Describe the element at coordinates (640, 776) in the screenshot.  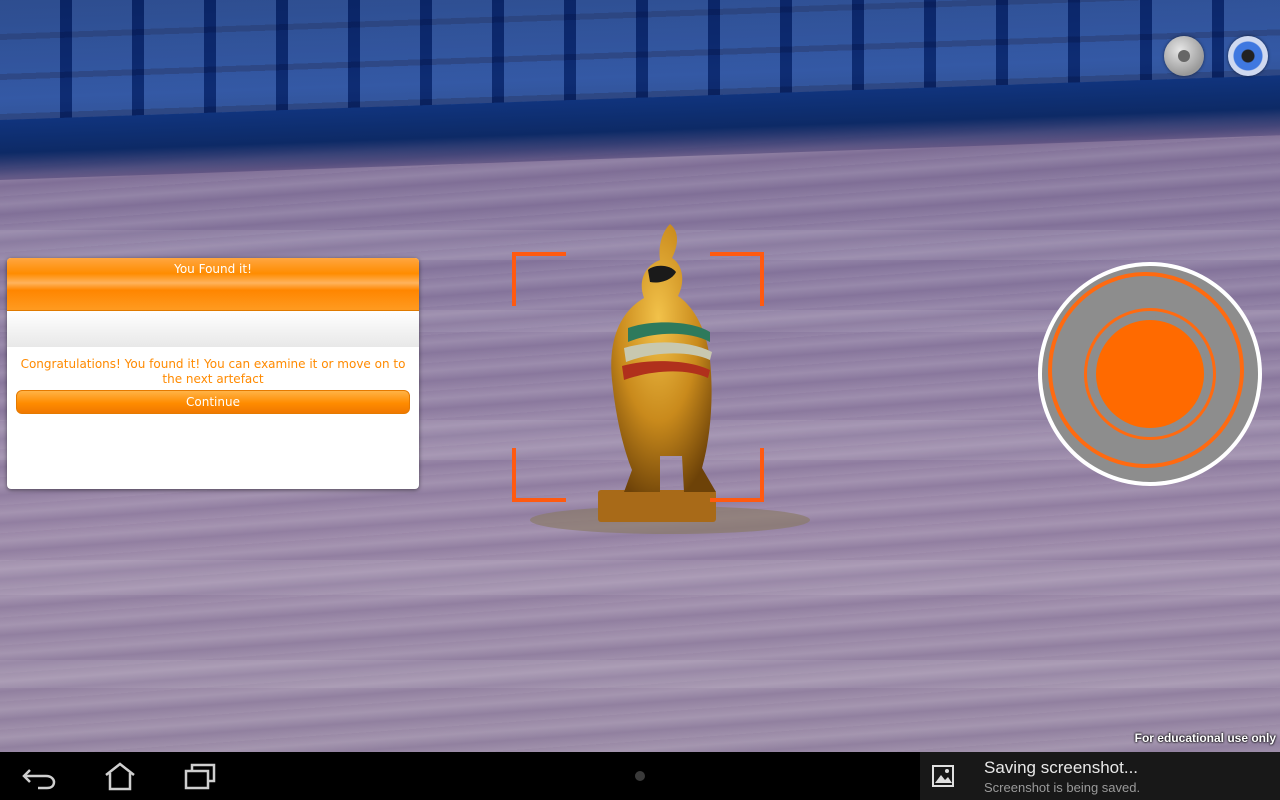
I see `page-indicator-dot` at that location.